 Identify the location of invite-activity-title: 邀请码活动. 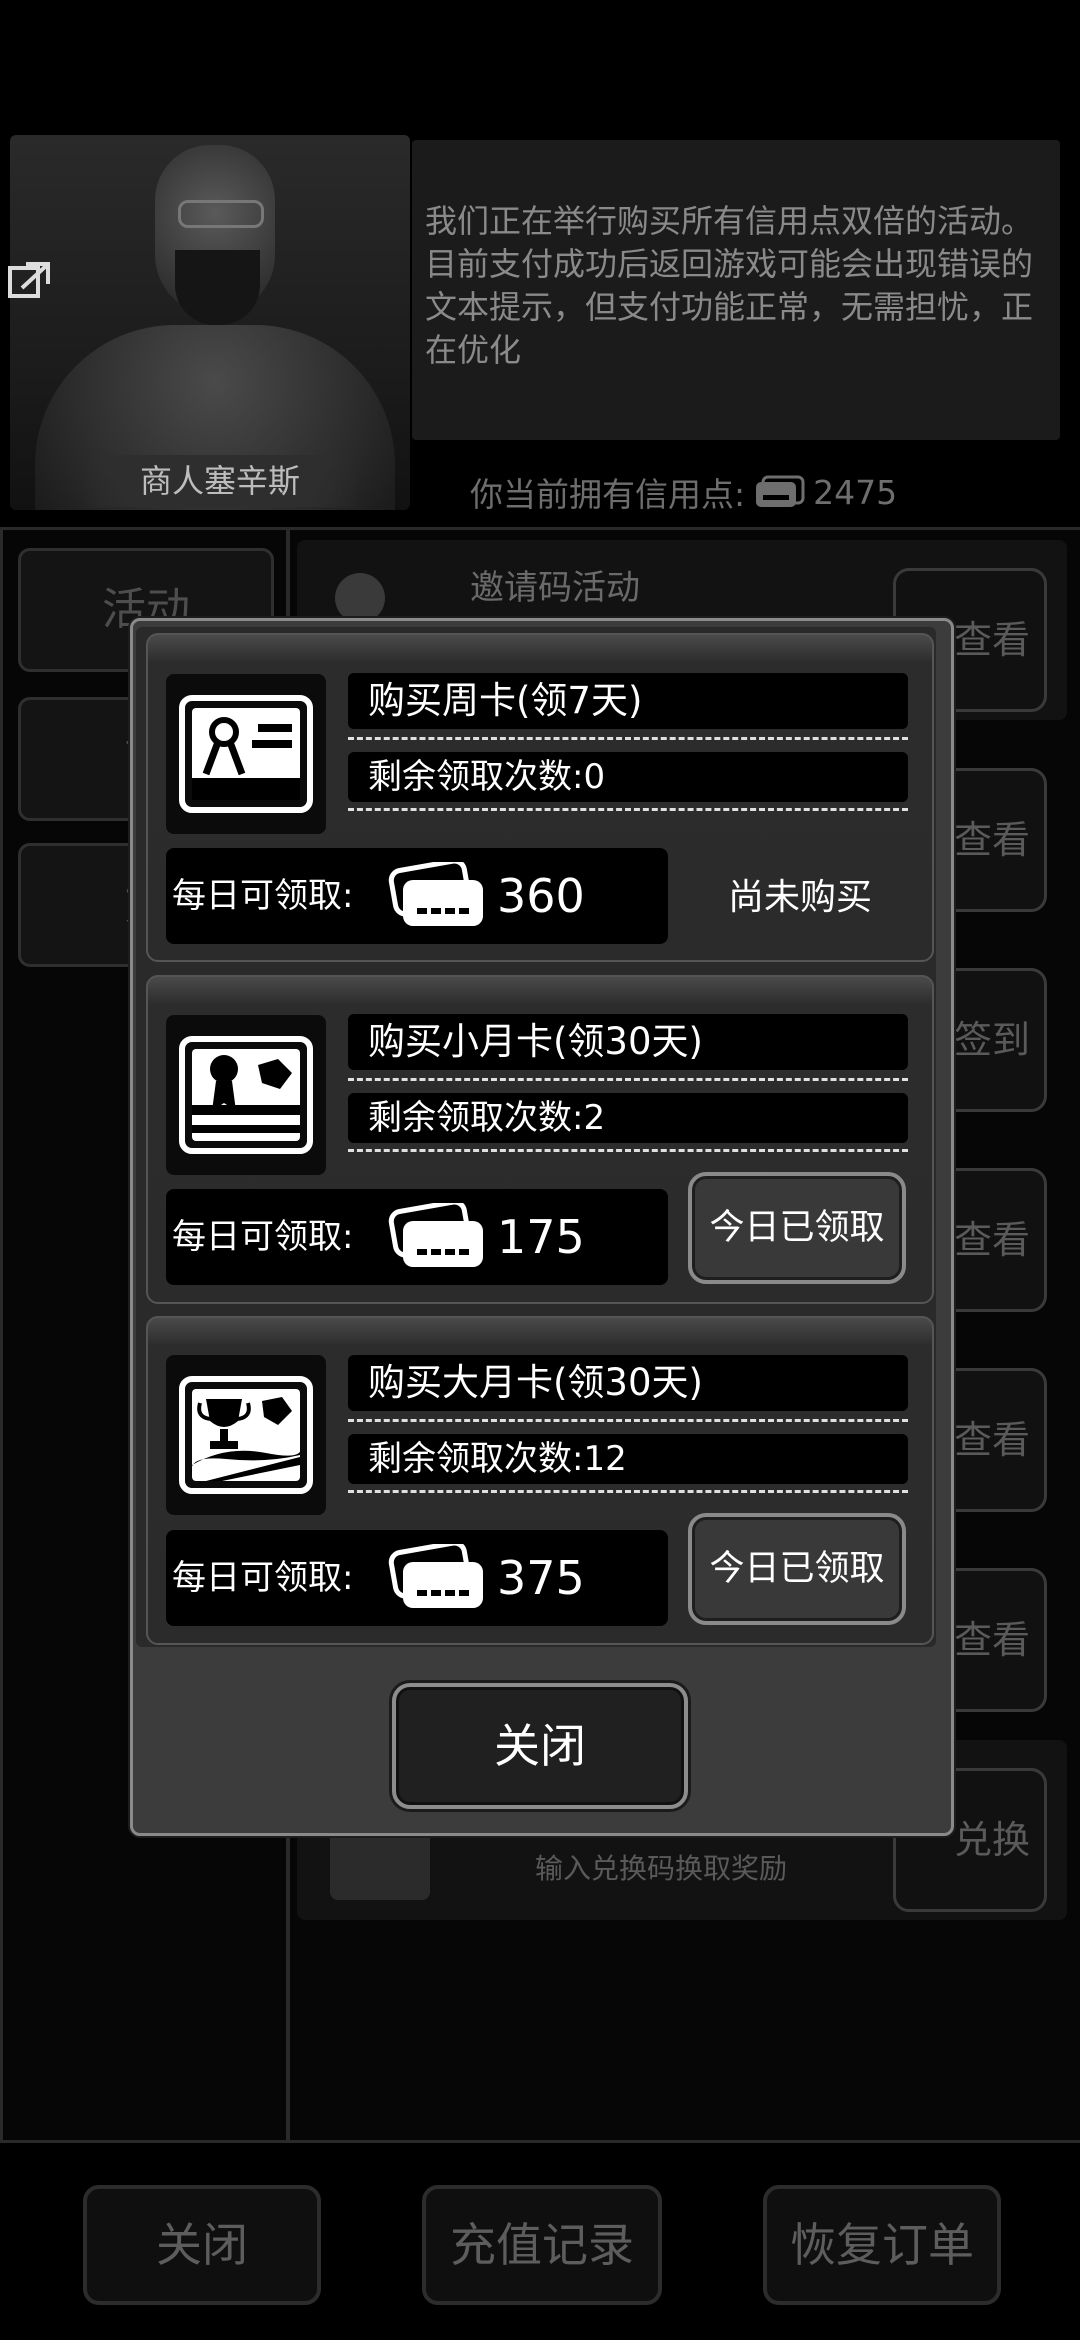
(555, 588).